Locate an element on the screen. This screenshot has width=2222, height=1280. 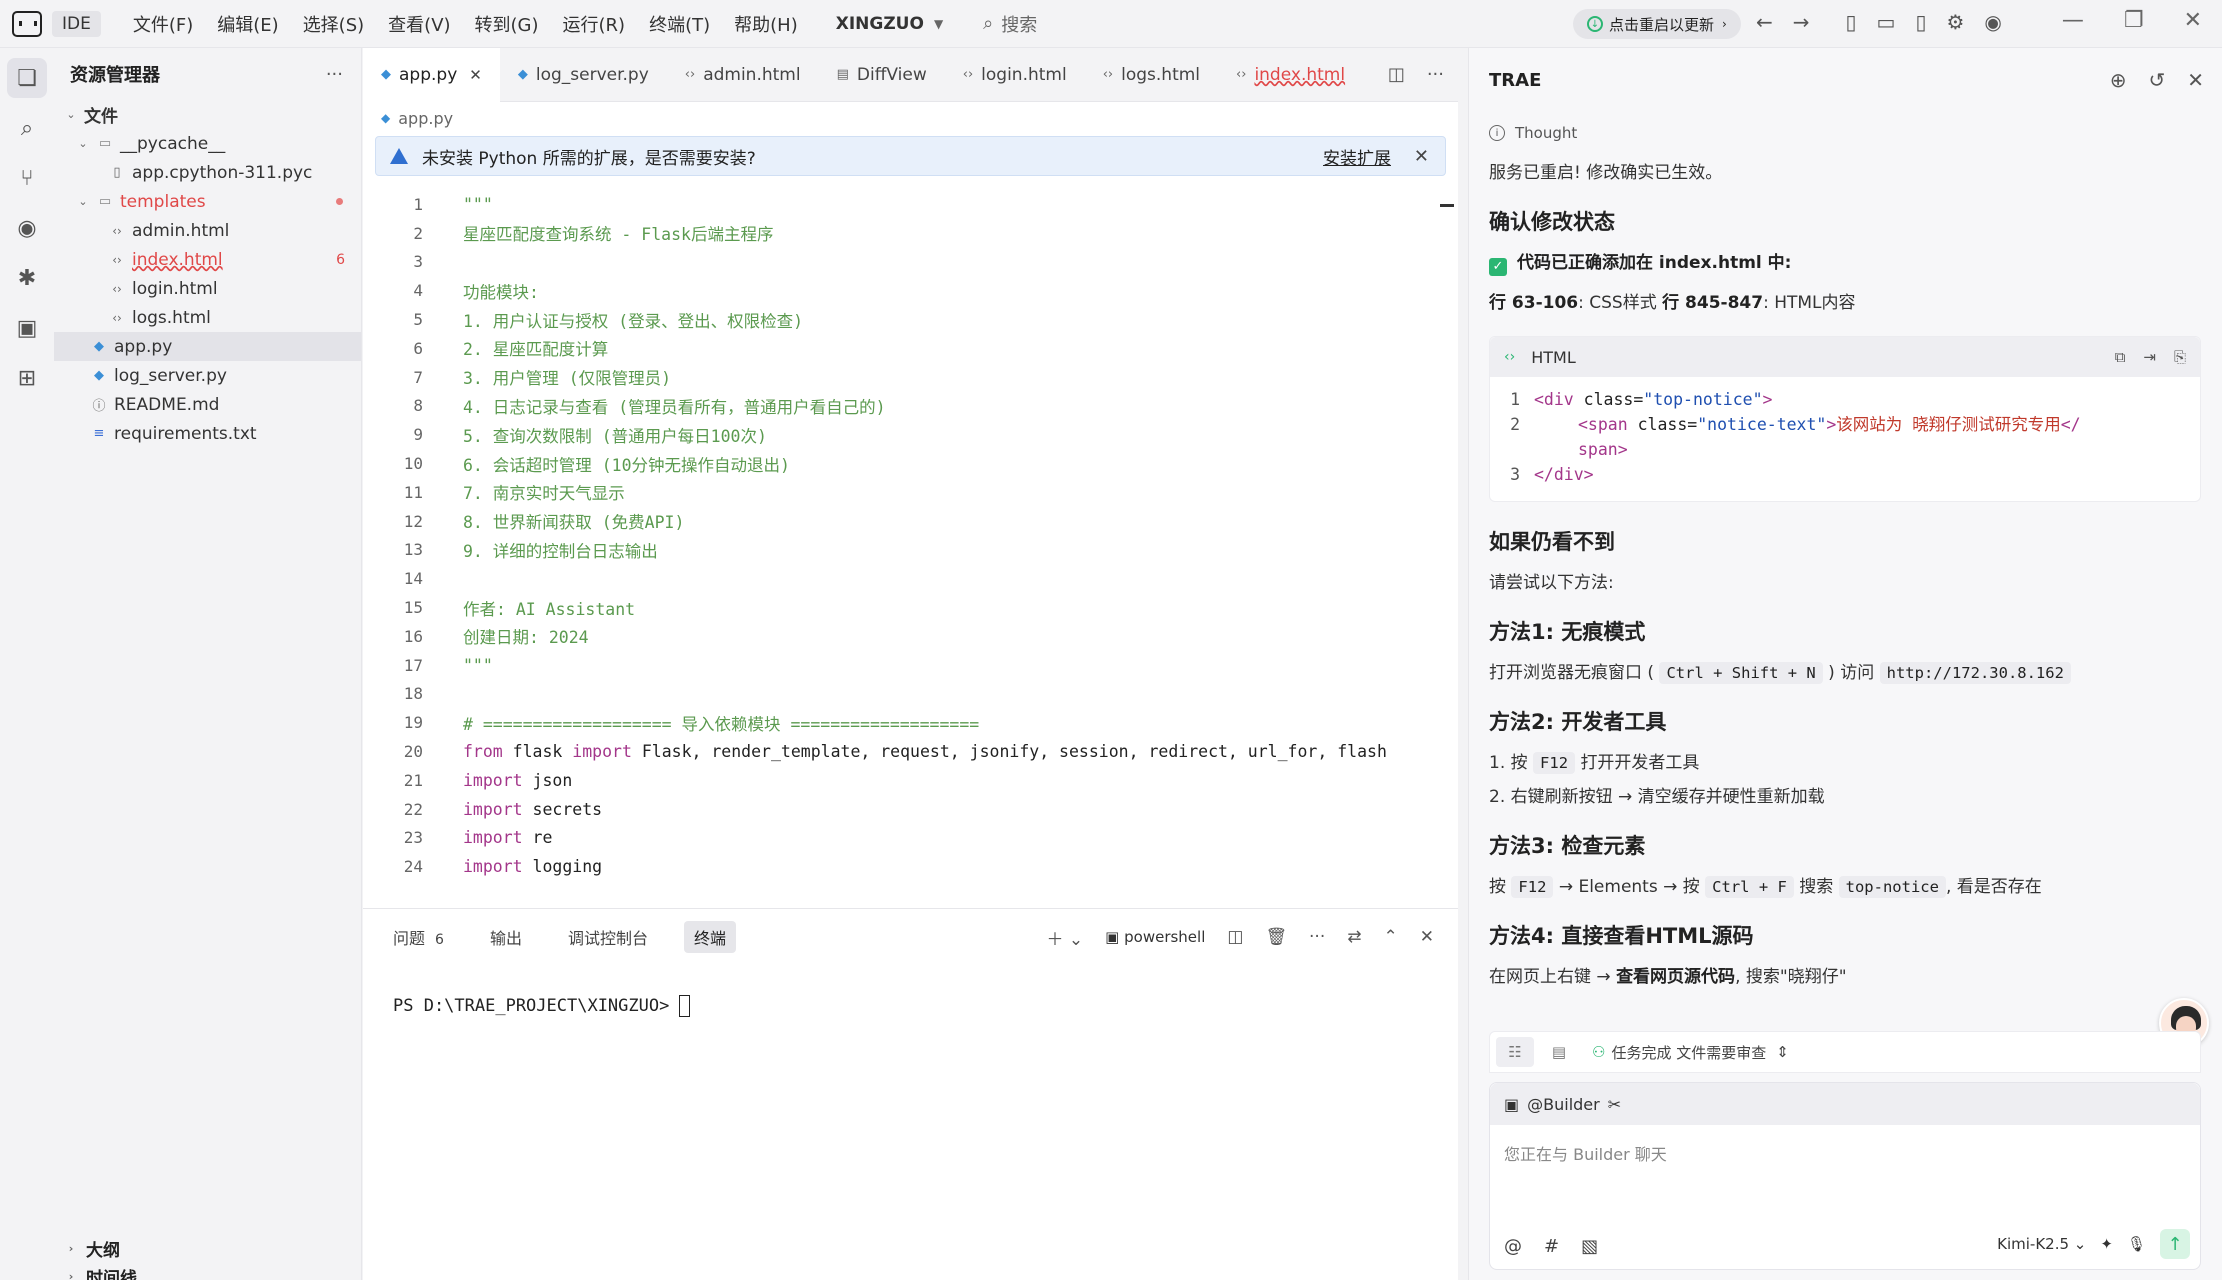
explorer-icon: ❏ is located at coordinates (27, 78).